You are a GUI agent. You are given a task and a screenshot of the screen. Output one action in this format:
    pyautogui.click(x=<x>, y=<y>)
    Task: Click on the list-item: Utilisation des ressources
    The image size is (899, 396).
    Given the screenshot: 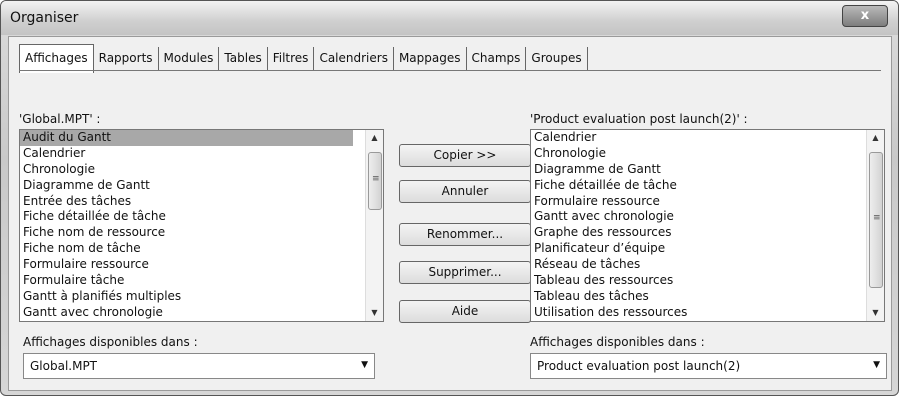 What is the action you would take?
    pyautogui.click(x=707, y=313)
    